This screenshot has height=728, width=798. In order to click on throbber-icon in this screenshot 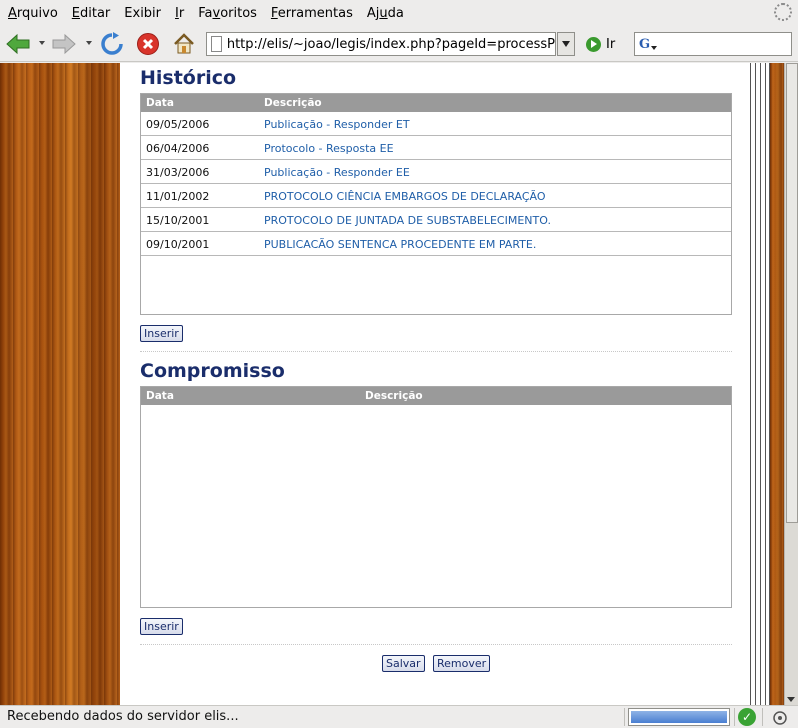, I will do `click(783, 12)`.